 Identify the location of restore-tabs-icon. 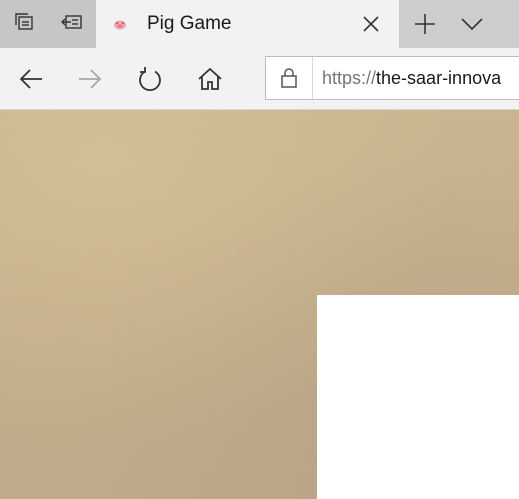
(72, 24).